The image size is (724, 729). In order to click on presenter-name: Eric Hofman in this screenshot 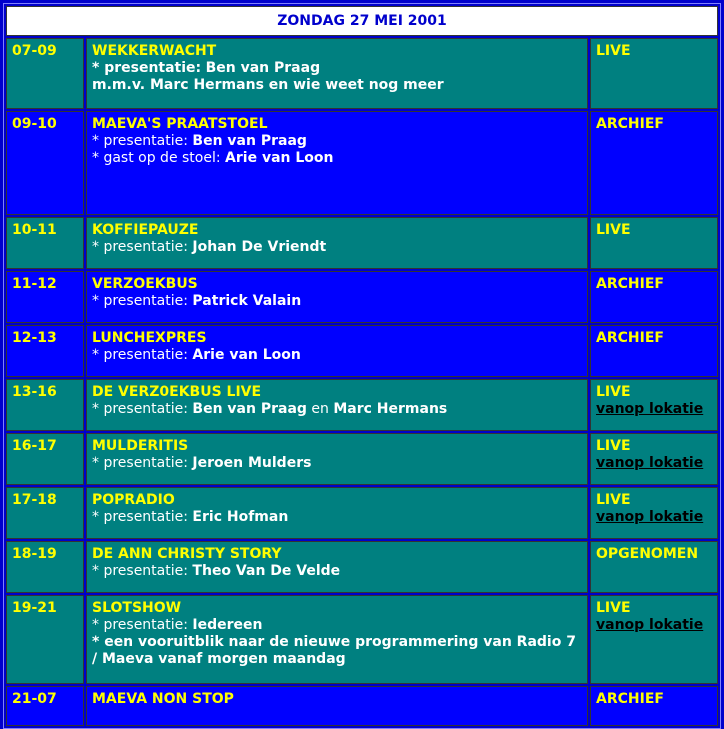, I will do `click(240, 517)`.